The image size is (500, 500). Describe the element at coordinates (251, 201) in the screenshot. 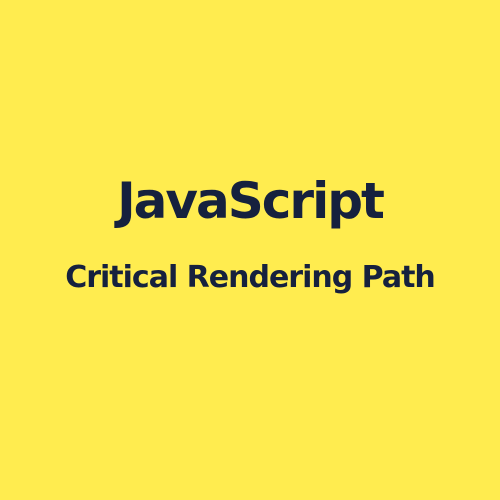

I see `cover-title: JavaScript` at that location.